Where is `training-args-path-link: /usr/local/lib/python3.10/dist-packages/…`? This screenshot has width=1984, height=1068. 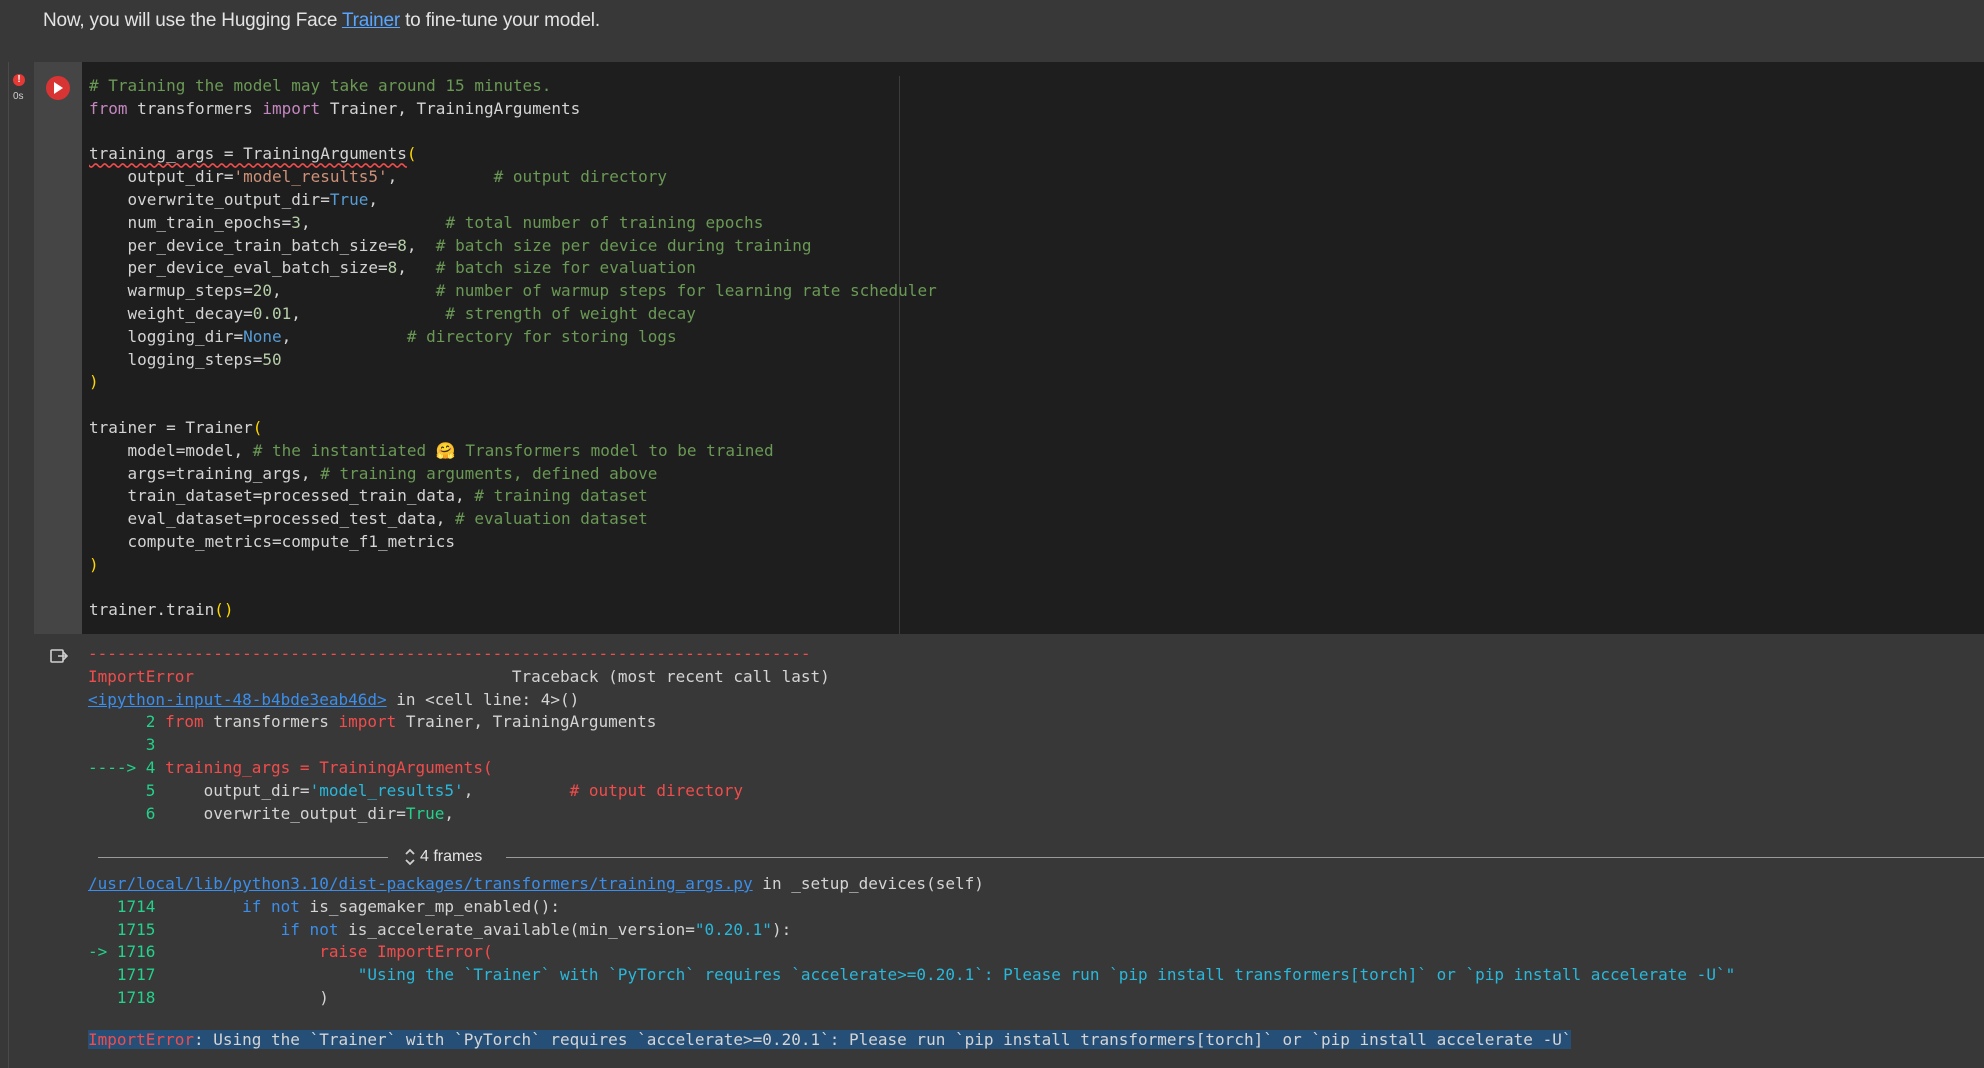 training-args-path-link: /usr/local/lib/python3.10/dist-packages/… is located at coordinates (420, 883).